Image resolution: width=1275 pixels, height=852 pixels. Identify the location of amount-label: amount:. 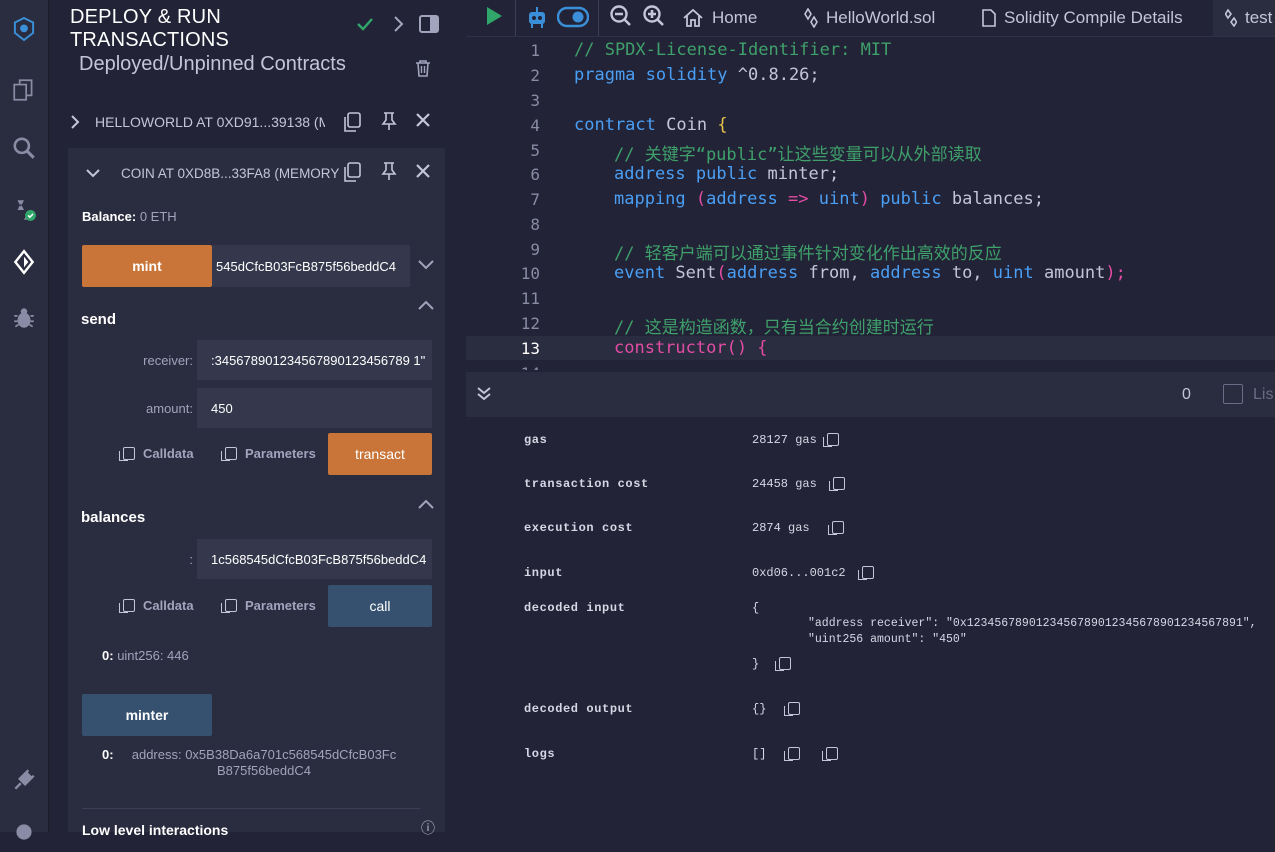
(169, 408).